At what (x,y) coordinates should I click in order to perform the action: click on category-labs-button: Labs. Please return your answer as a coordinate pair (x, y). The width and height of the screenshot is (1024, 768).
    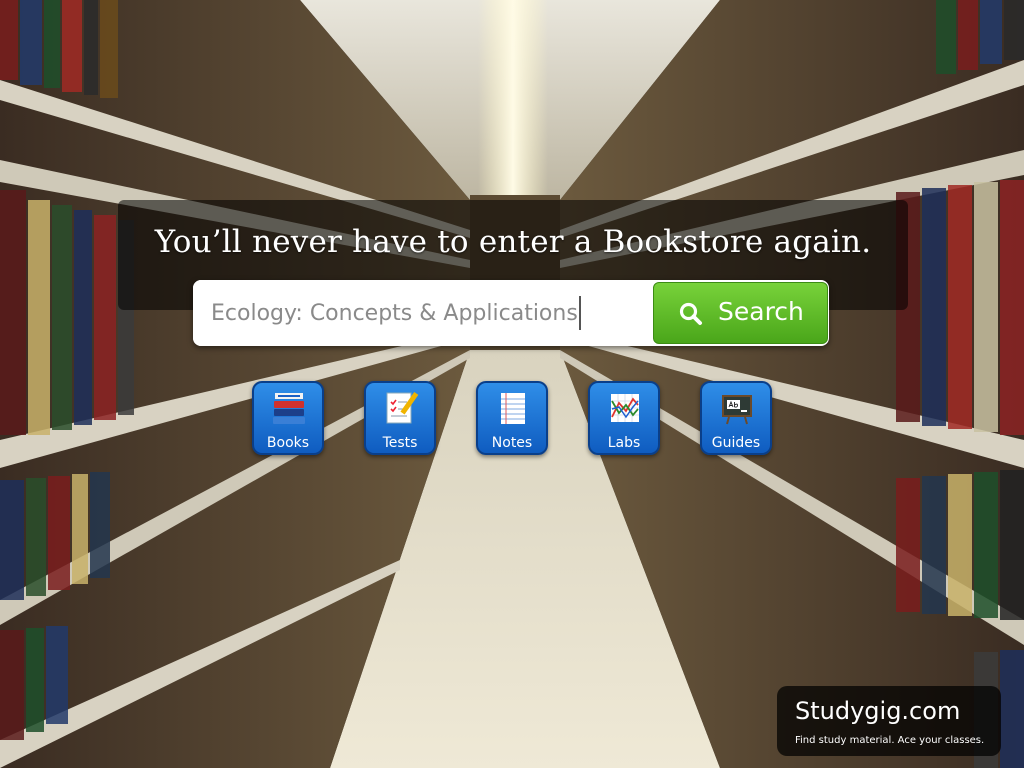
    Looking at the image, I should click on (624, 418).